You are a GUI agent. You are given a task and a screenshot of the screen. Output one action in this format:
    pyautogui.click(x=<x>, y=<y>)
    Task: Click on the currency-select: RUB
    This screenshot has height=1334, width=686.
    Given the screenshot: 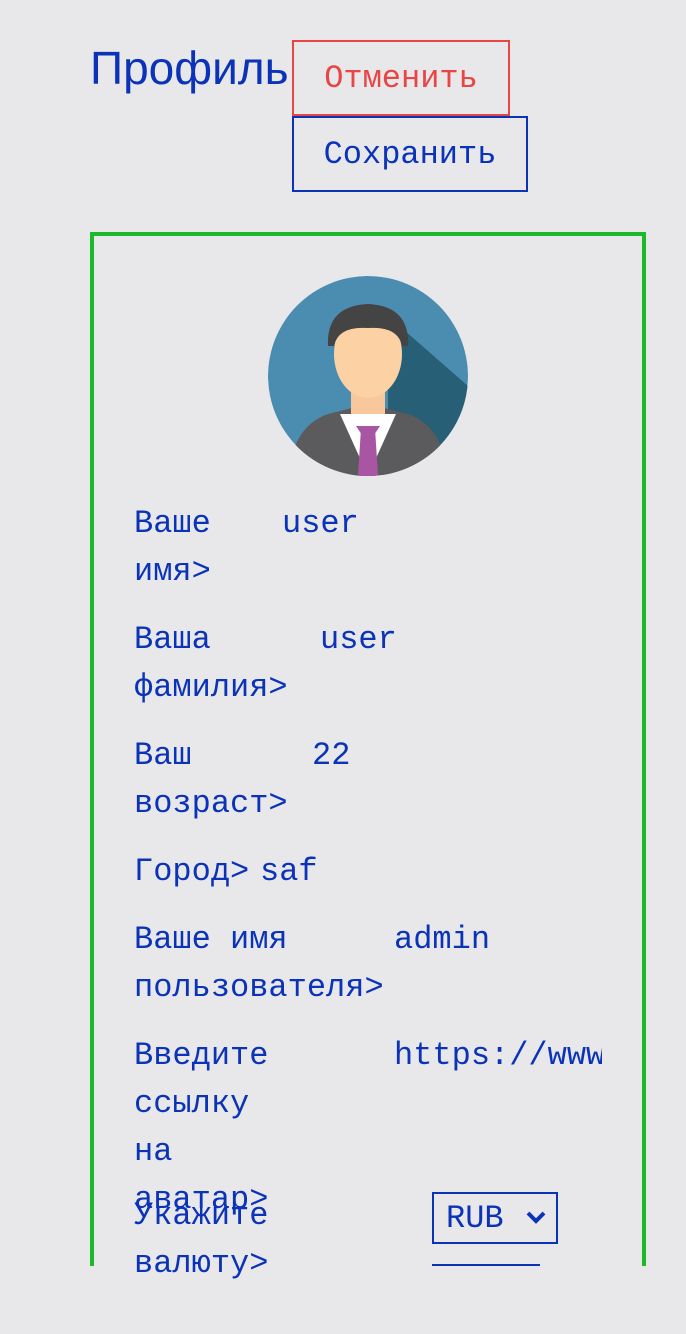 What is the action you would take?
    pyautogui.click(x=495, y=1218)
    